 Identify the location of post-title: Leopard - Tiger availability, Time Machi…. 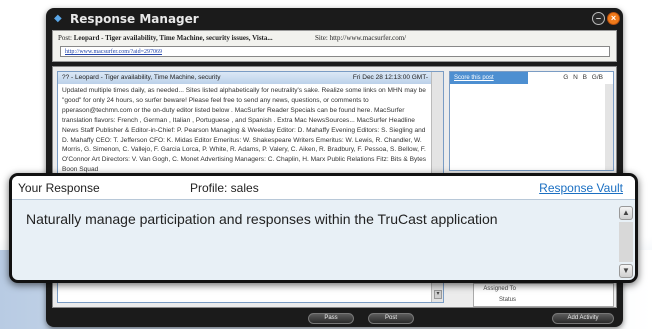
(173, 38).